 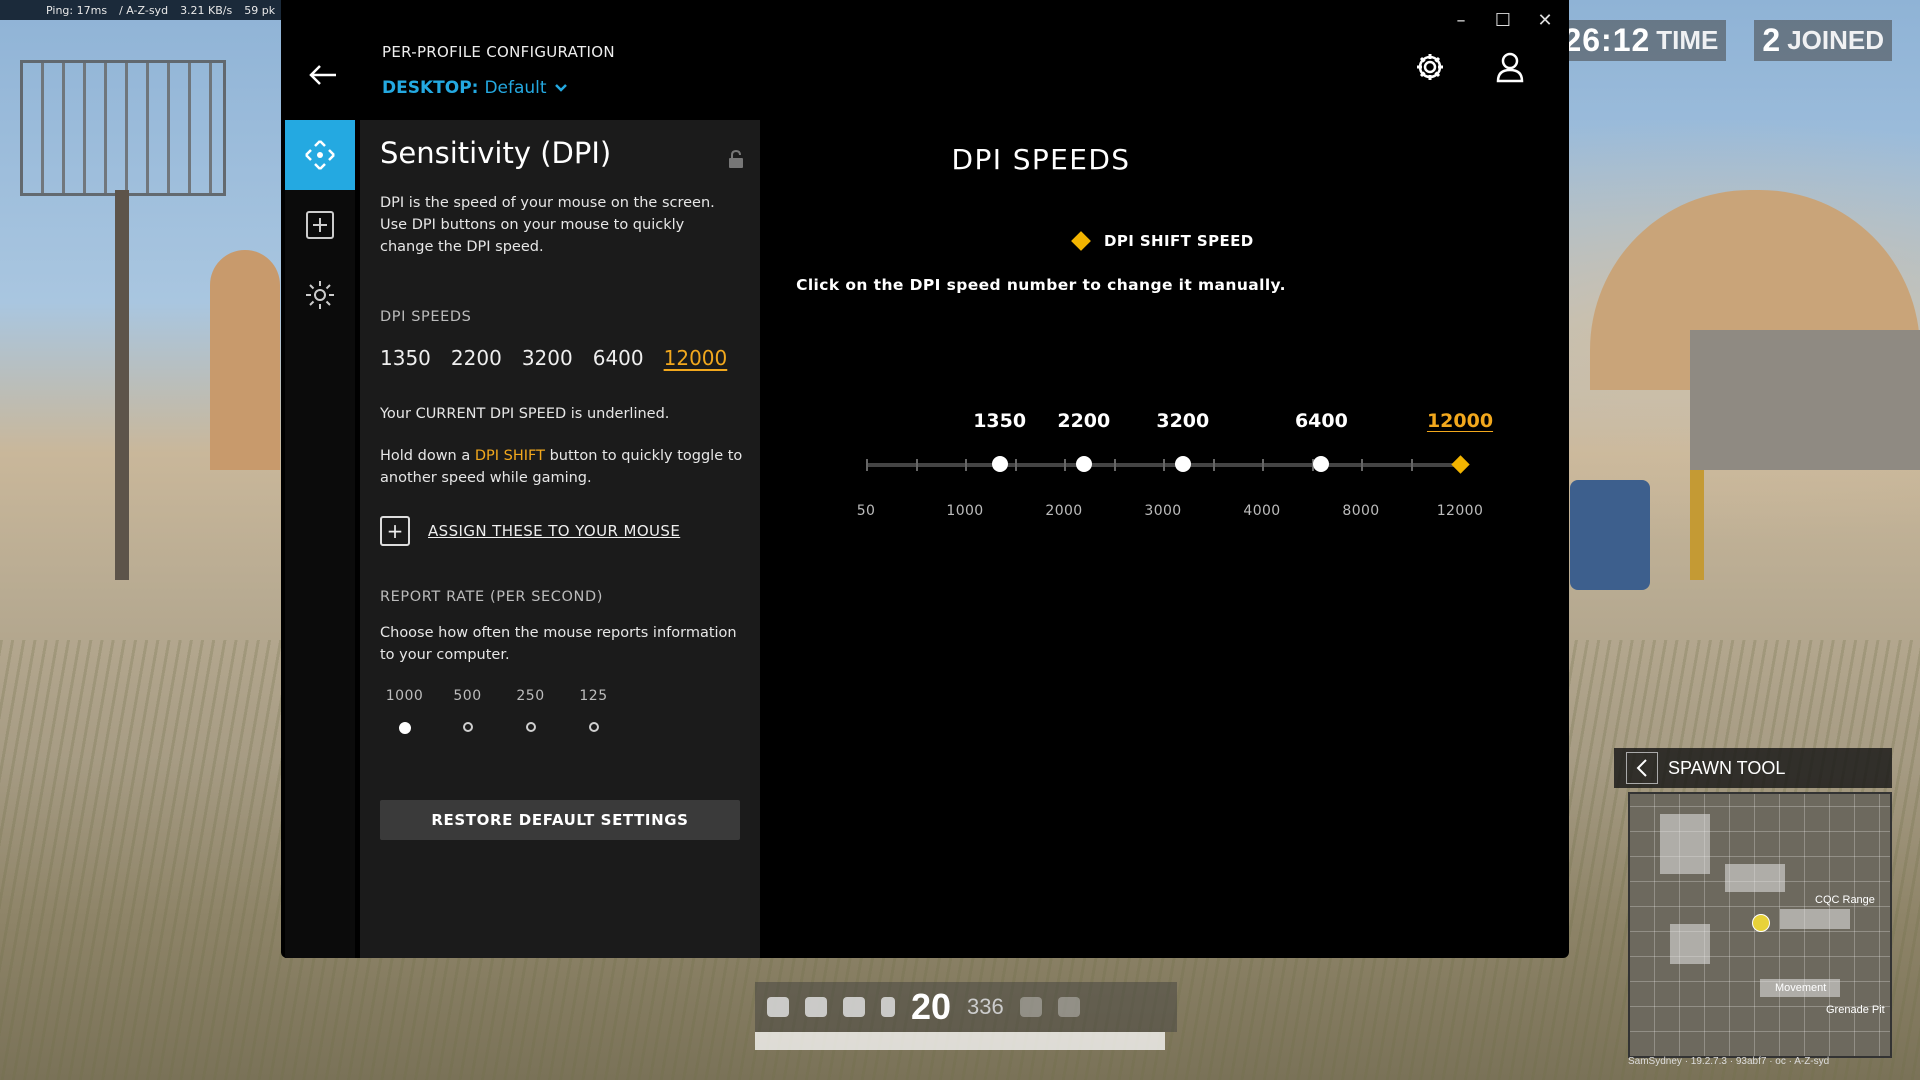 I want to click on time-label: TIME, so click(x=1687, y=40).